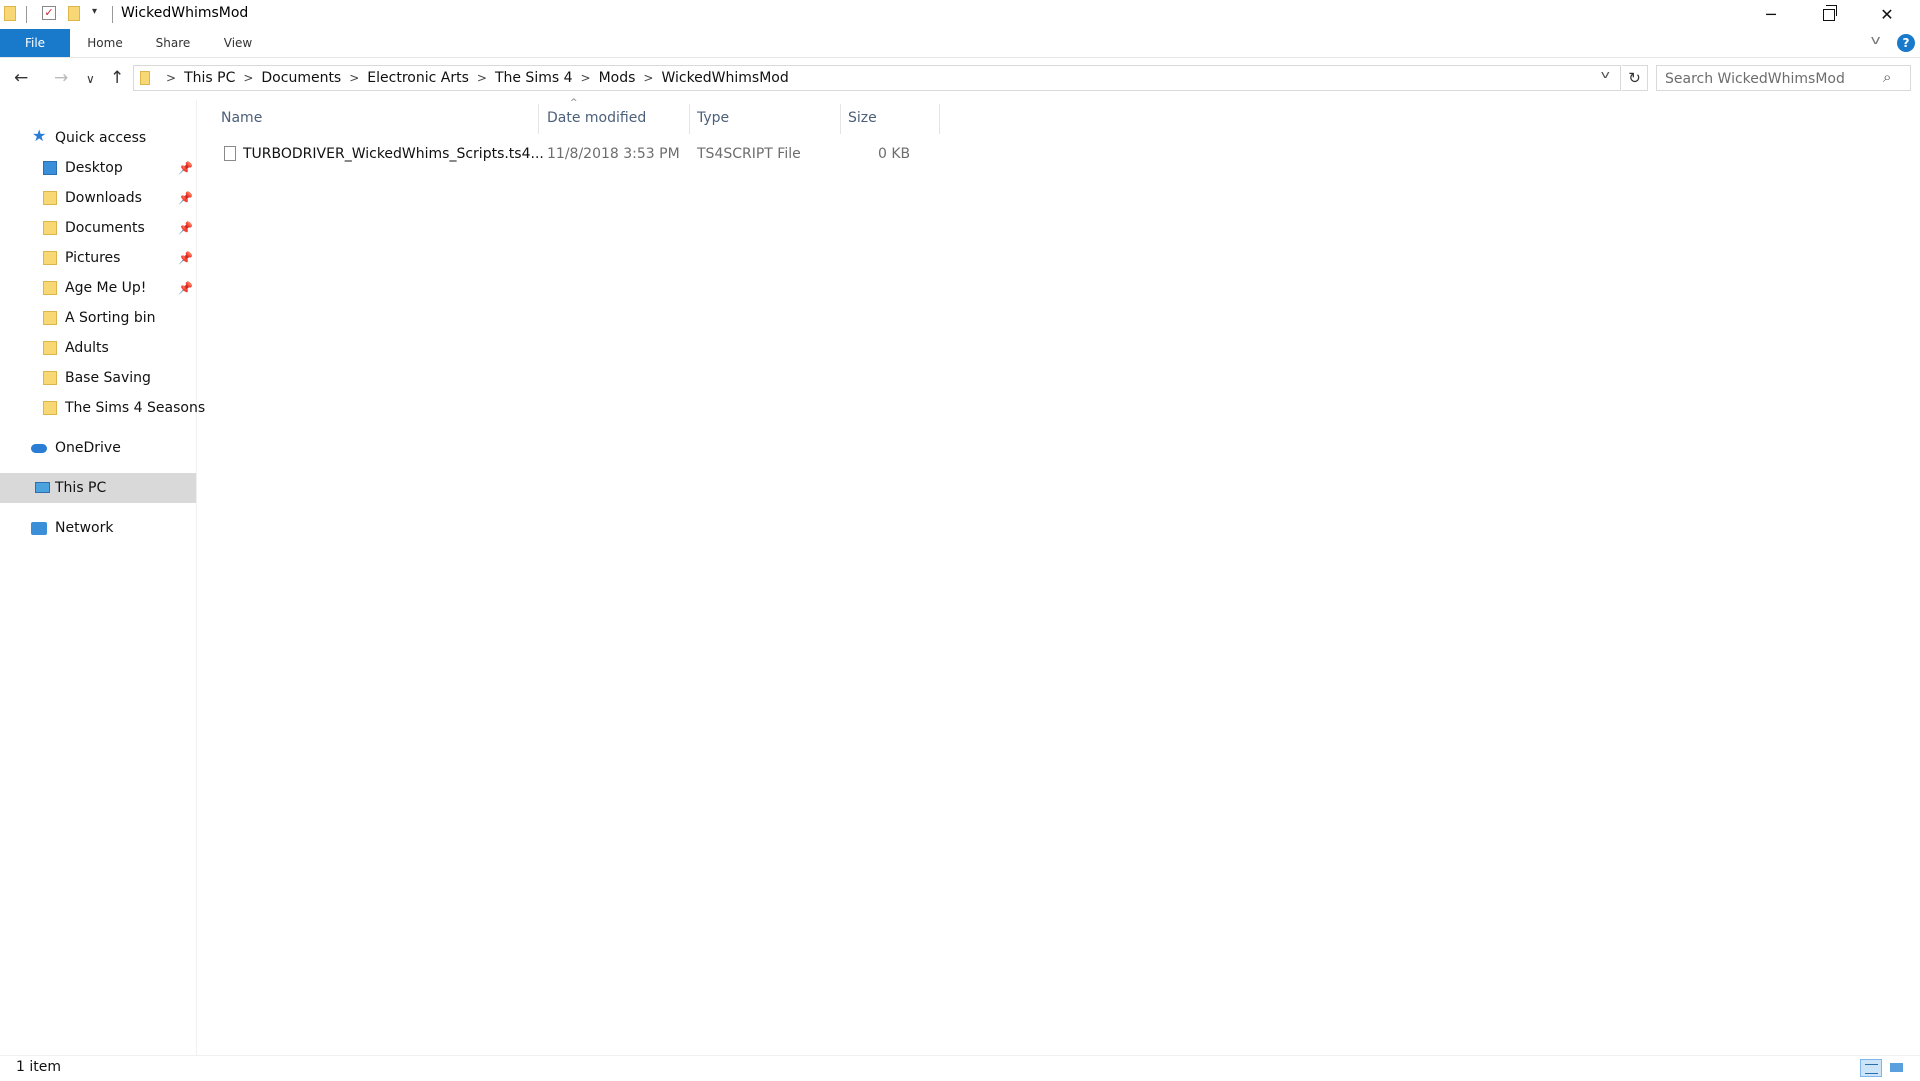 This screenshot has height=1081, width=1920. What do you see at coordinates (418, 78) in the screenshot?
I see `breadcrumb-electronic-arts: Electronic Arts` at bounding box center [418, 78].